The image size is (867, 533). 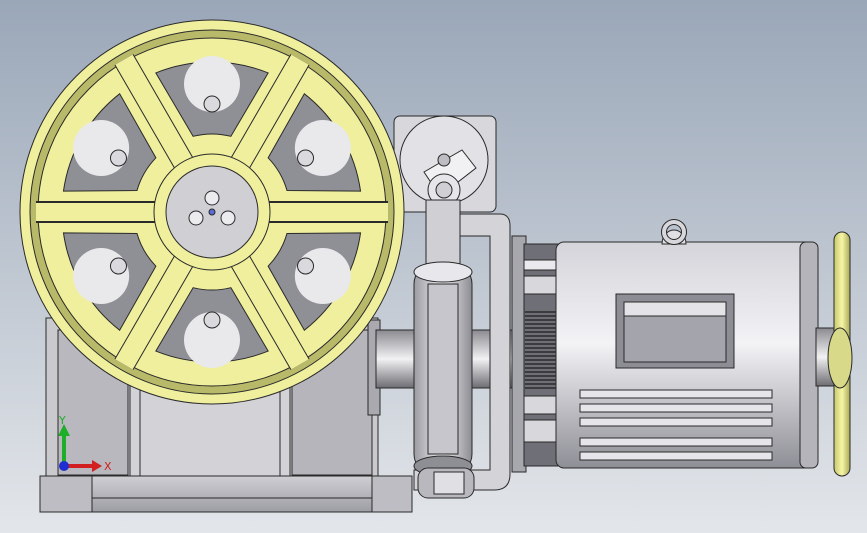 I want to click on hub-center-mark, so click(x=212, y=212).